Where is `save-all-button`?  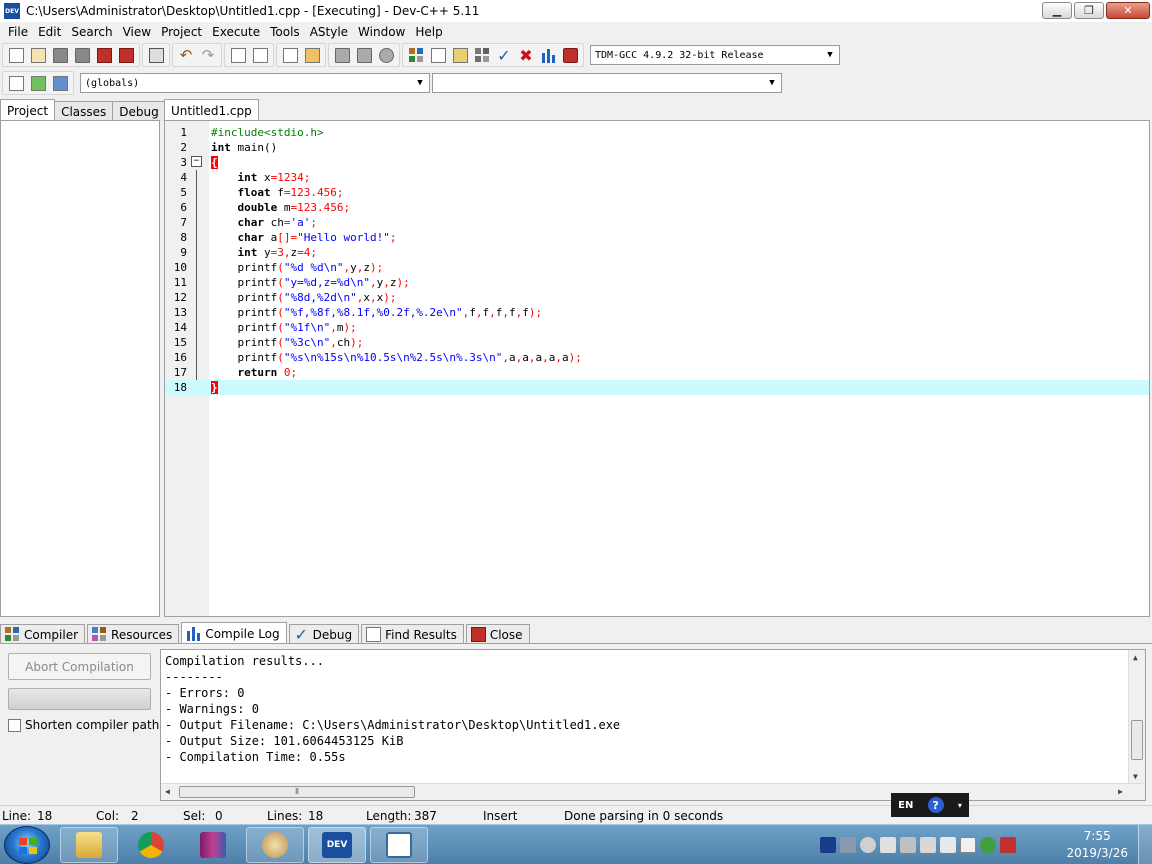 save-all-button is located at coordinates (82, 55).